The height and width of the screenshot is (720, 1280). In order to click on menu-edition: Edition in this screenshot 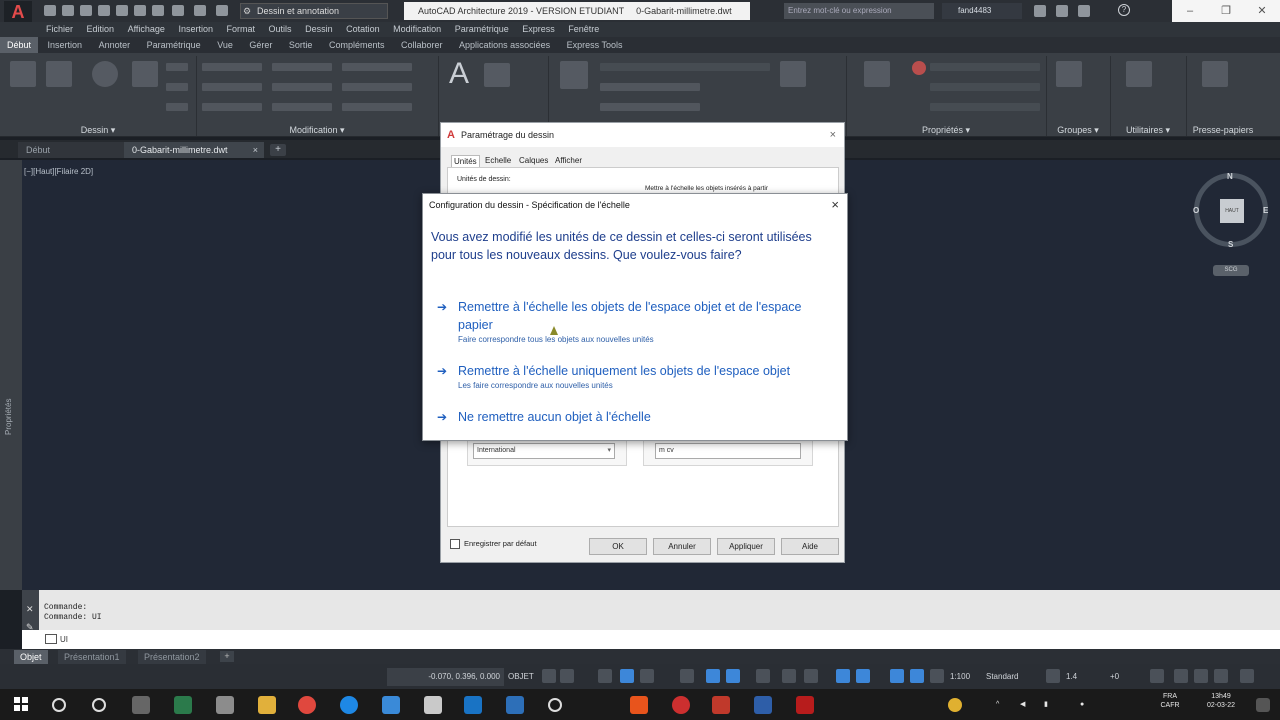, I will do `click(101, 29)`.